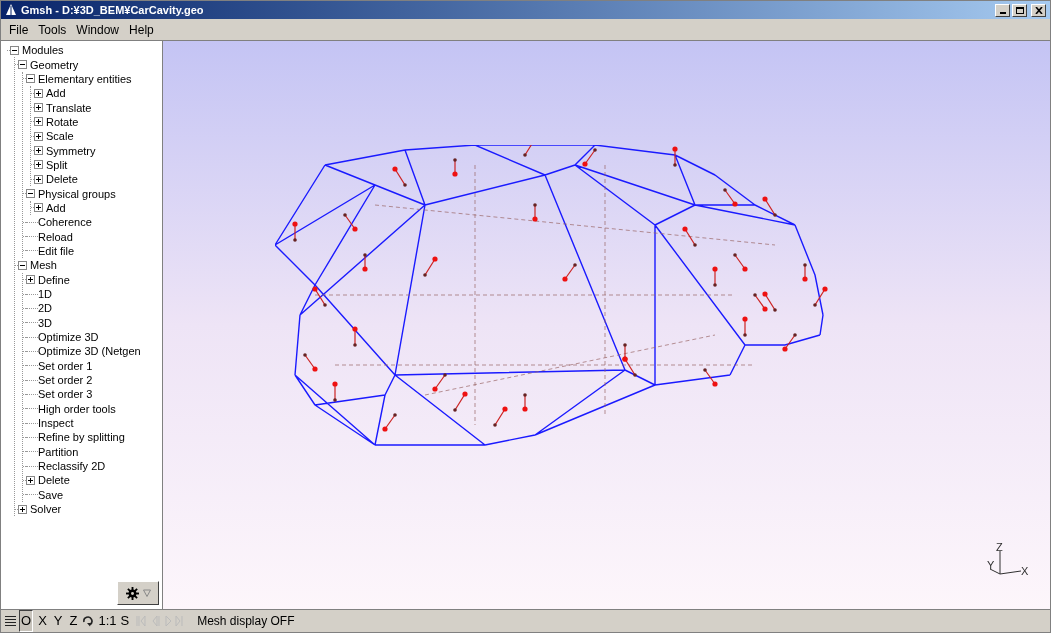  Describe the element at coordinates (51, 494) in the screenshot. I see `tree-item: Save` at that location.